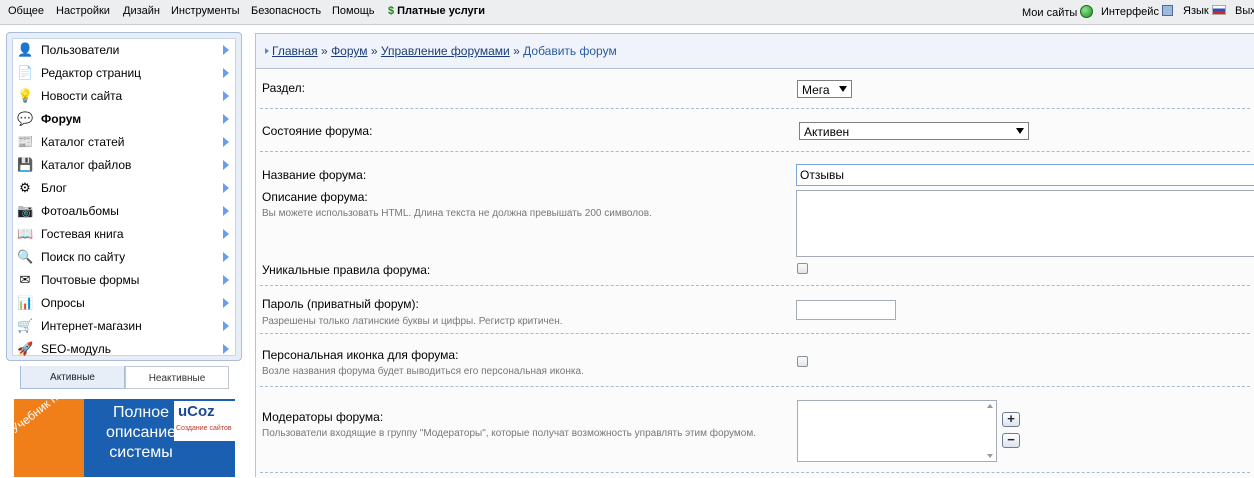 This screenshot has width=1254, height=478. What do you see at coordinates (83, 11) in the screenshot?
I see `menu-settings: Настройки` at bounding box center [83, 11].